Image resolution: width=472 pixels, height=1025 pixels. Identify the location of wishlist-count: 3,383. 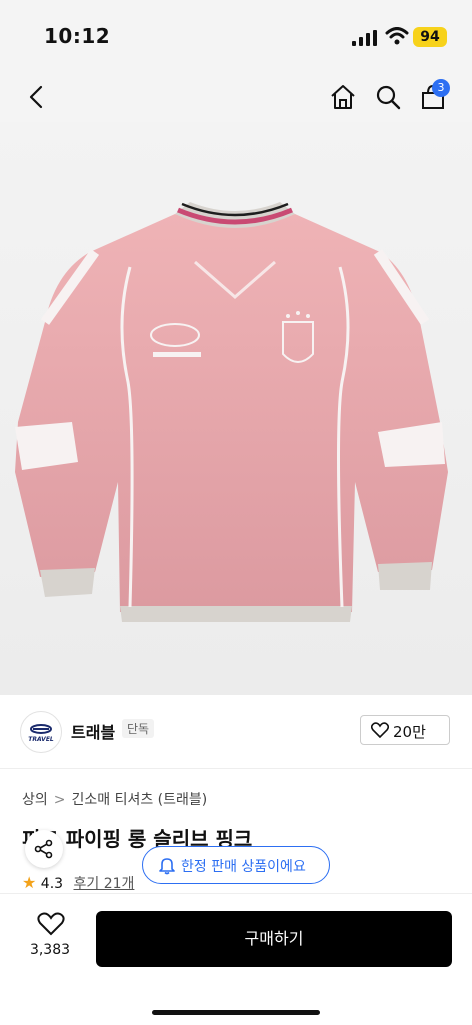
(50, 950).